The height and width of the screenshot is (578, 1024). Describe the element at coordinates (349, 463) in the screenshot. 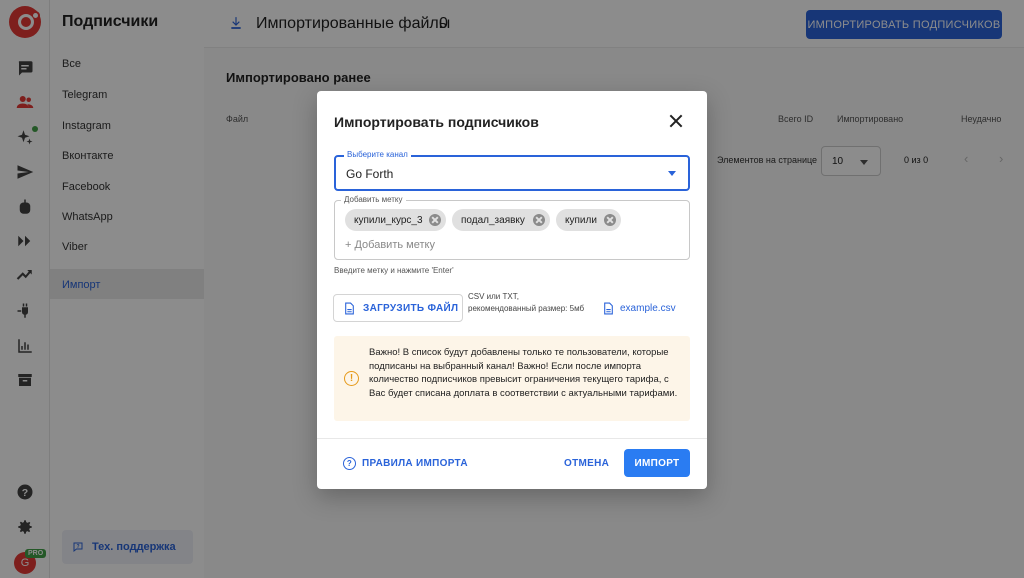

I see `question-icon: ?` at that location.